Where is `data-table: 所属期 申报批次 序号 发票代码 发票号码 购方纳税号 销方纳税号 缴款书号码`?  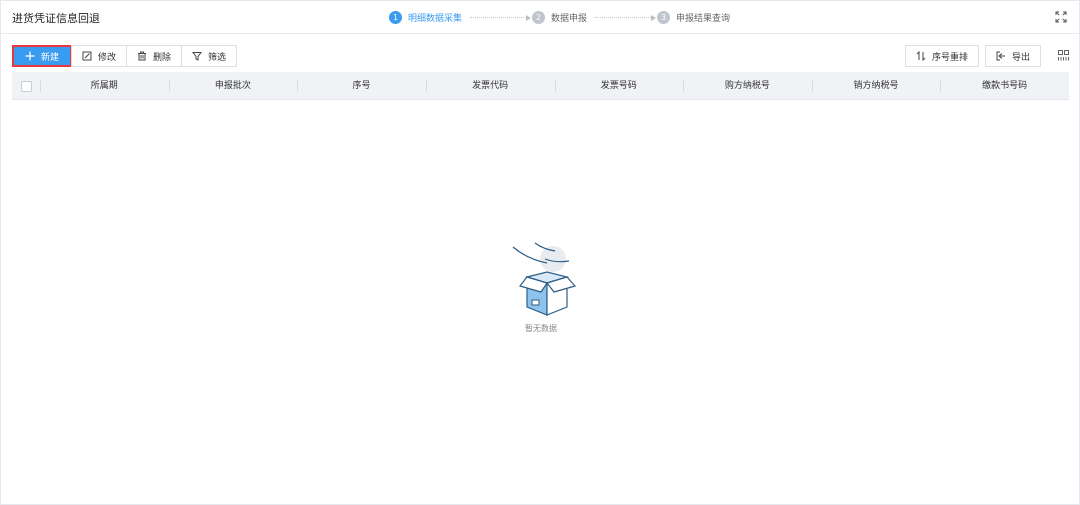 data-table: 所属期 申报批次 序号 发票代码 发票号码 购方纳税号 销方纳税号 缴款书号码 is located at coordinates (540, 86).